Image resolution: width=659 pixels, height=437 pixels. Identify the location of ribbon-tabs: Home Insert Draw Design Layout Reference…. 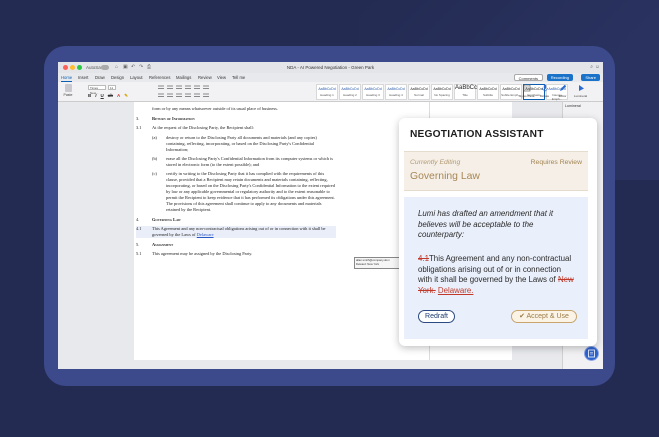
(330, 77).